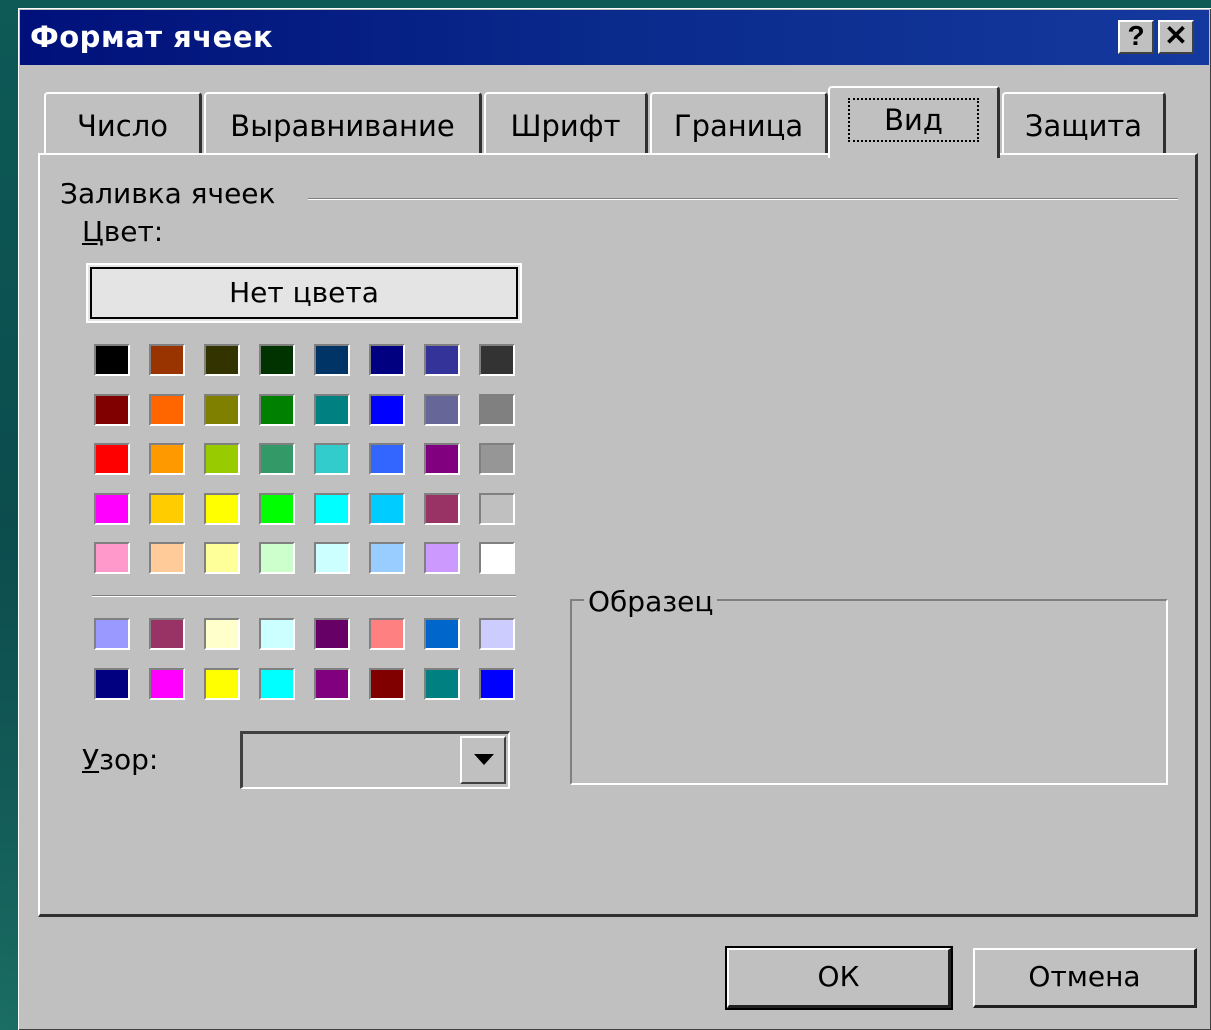  I want to click on title-bar: Формат ячеек ? ✕, so click(614, 37).